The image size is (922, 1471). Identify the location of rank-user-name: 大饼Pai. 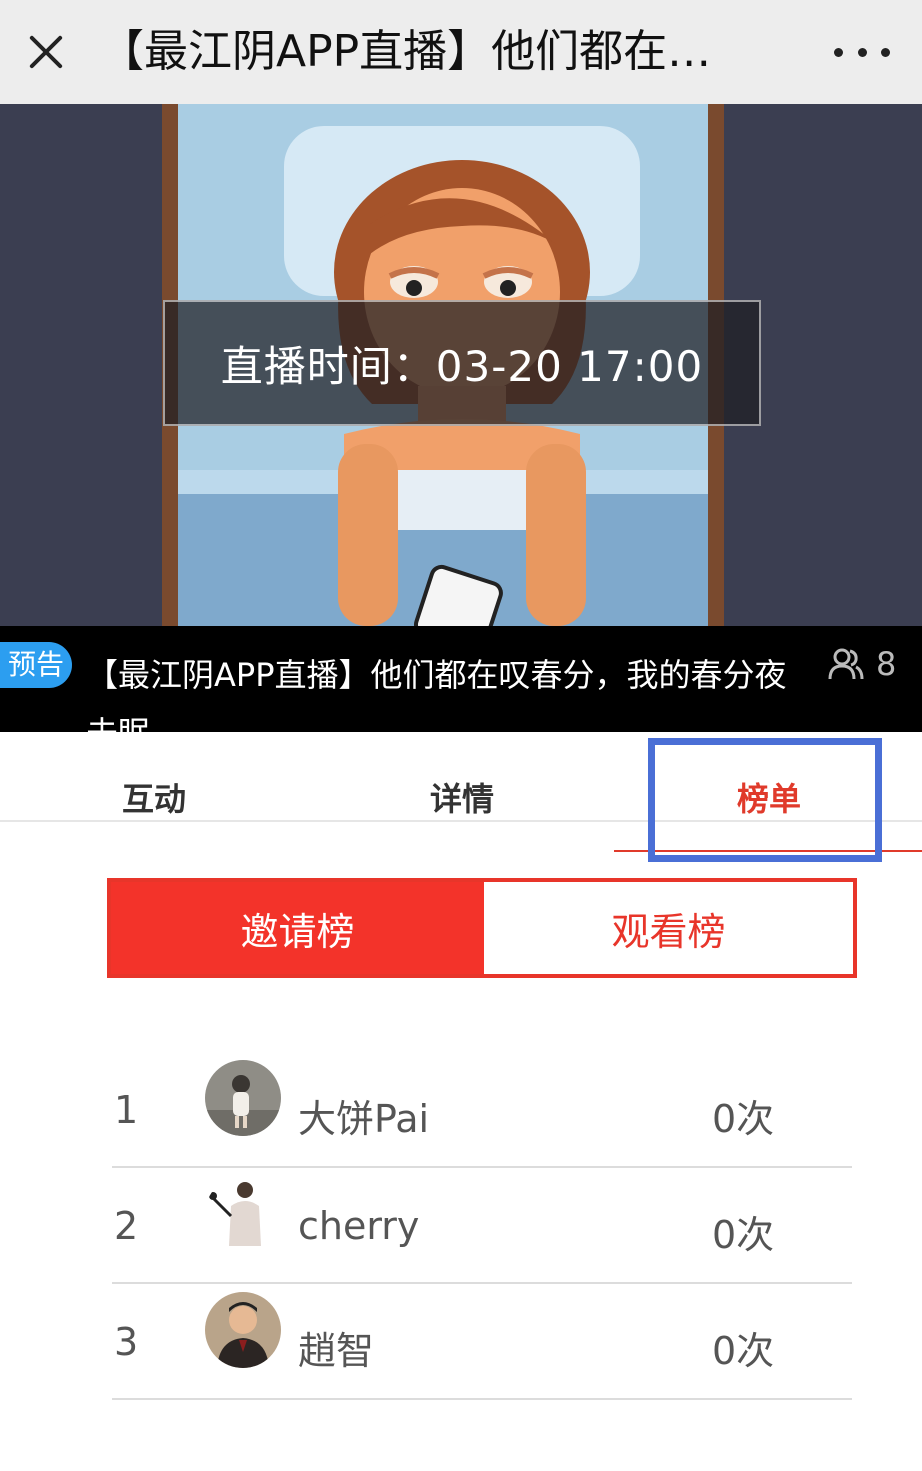
(364, 1119).